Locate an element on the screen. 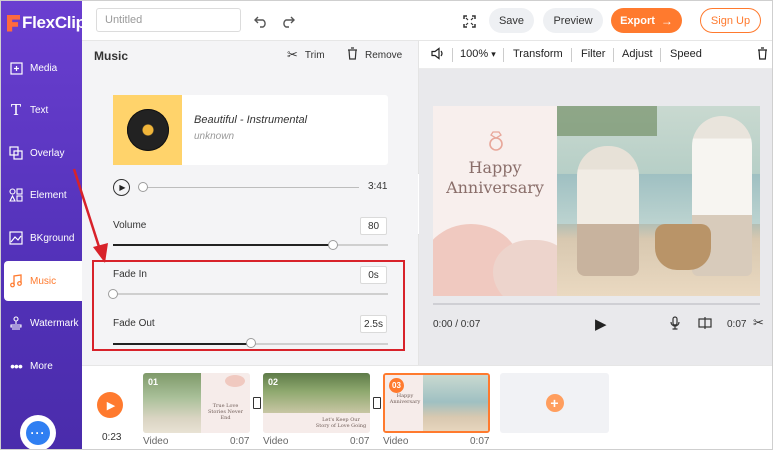  filter-button: Filter is located at coordinates (593, 54).